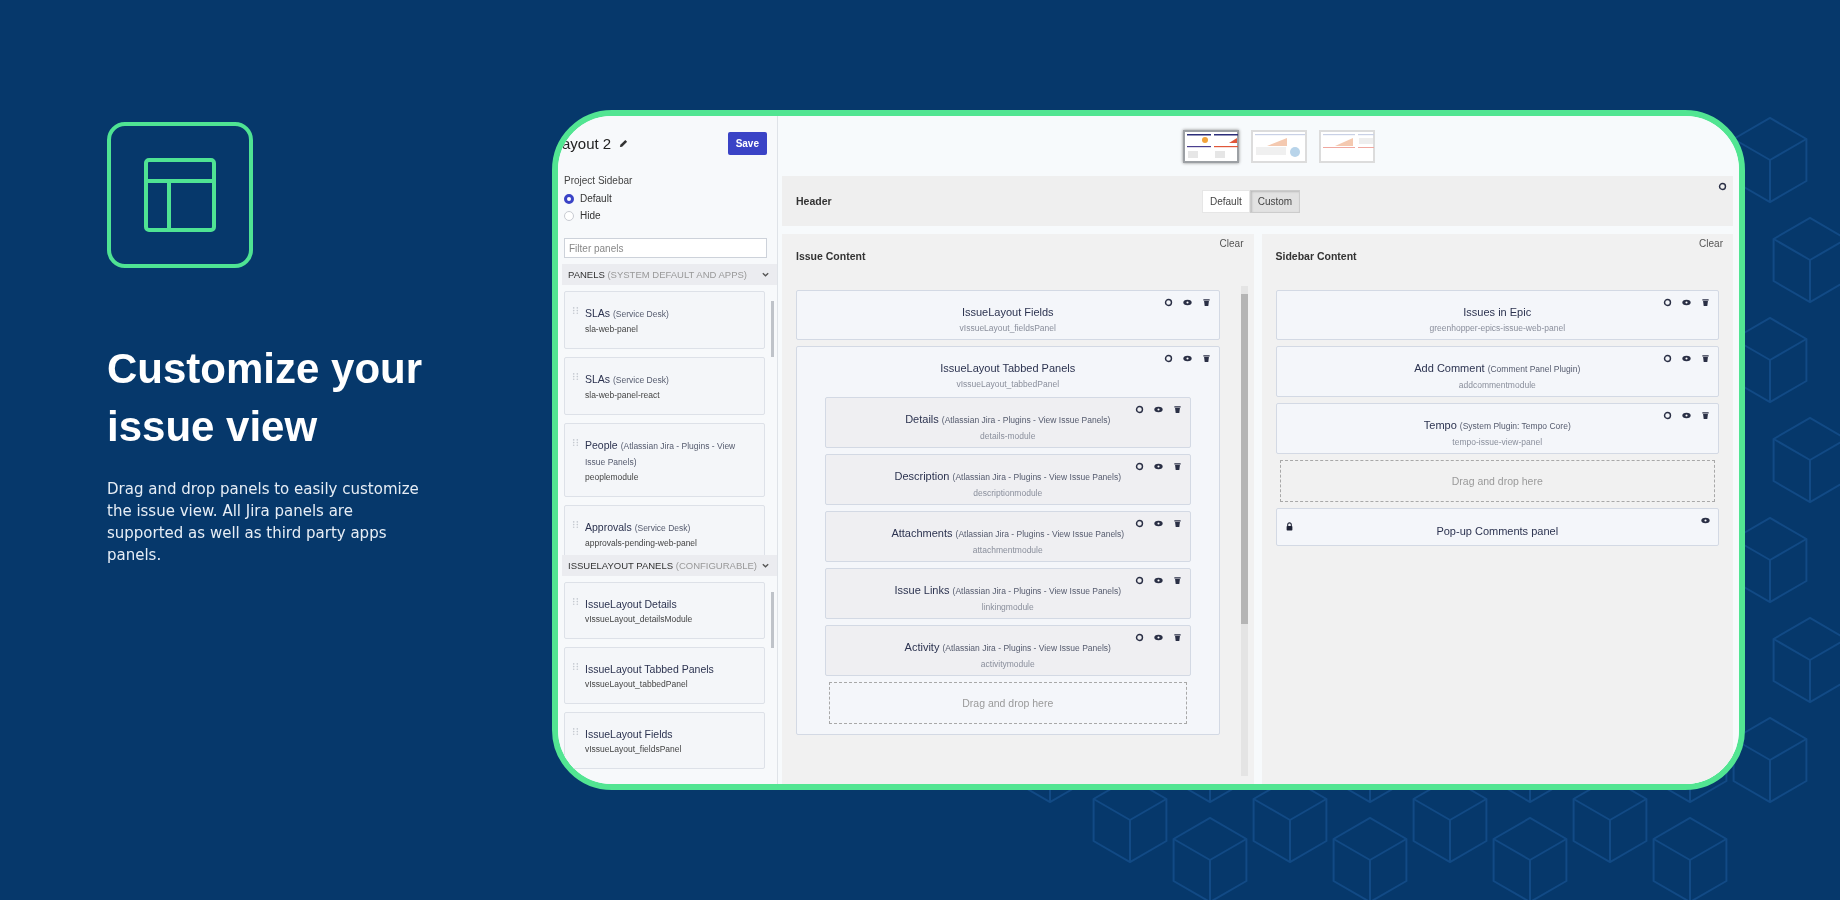  Describe the element at coordinates (664, 460) in the screenshot. I see `panel-card: People (Atlassian Jira - Plugins - View Issue Panels) peoplemodule` at that location.